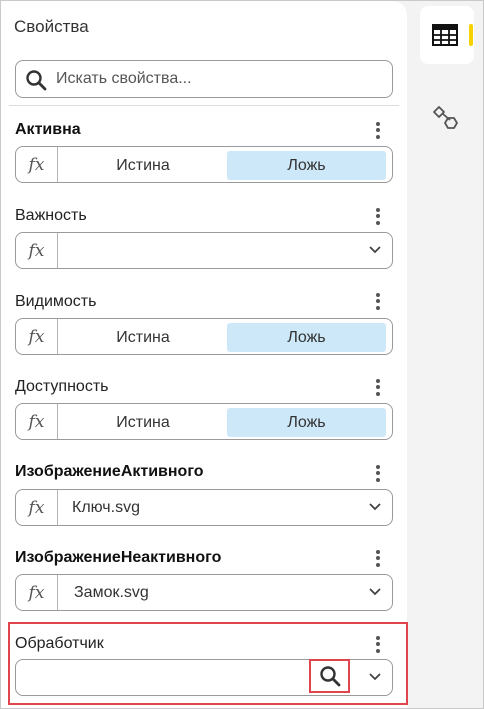 Image resolution: width=484 pixels, height=709 pixels. Describe the element at coordinates (111, 592) in the screenshot. I see `dropdown-value: Замок.svg` at that location.